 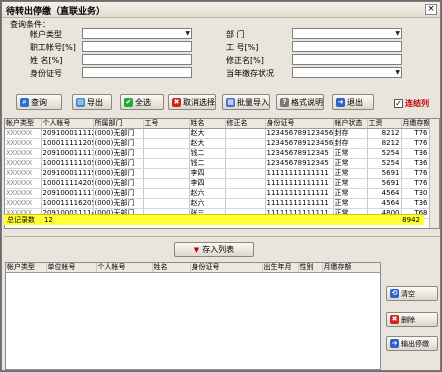 I want to click on summary-bar: 总记录数 12 8942, so click(x=214, y=219).